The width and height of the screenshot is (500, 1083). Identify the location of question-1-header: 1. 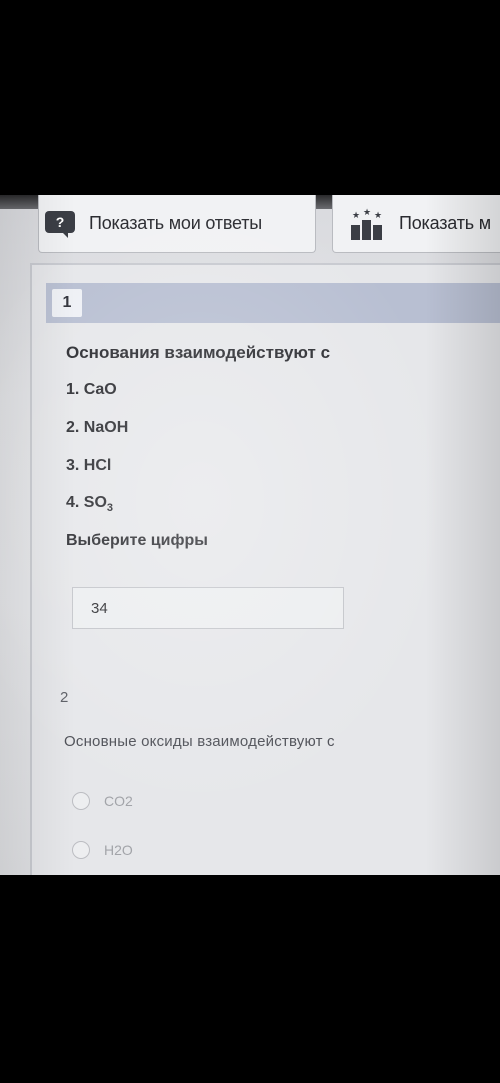
(273, 303).